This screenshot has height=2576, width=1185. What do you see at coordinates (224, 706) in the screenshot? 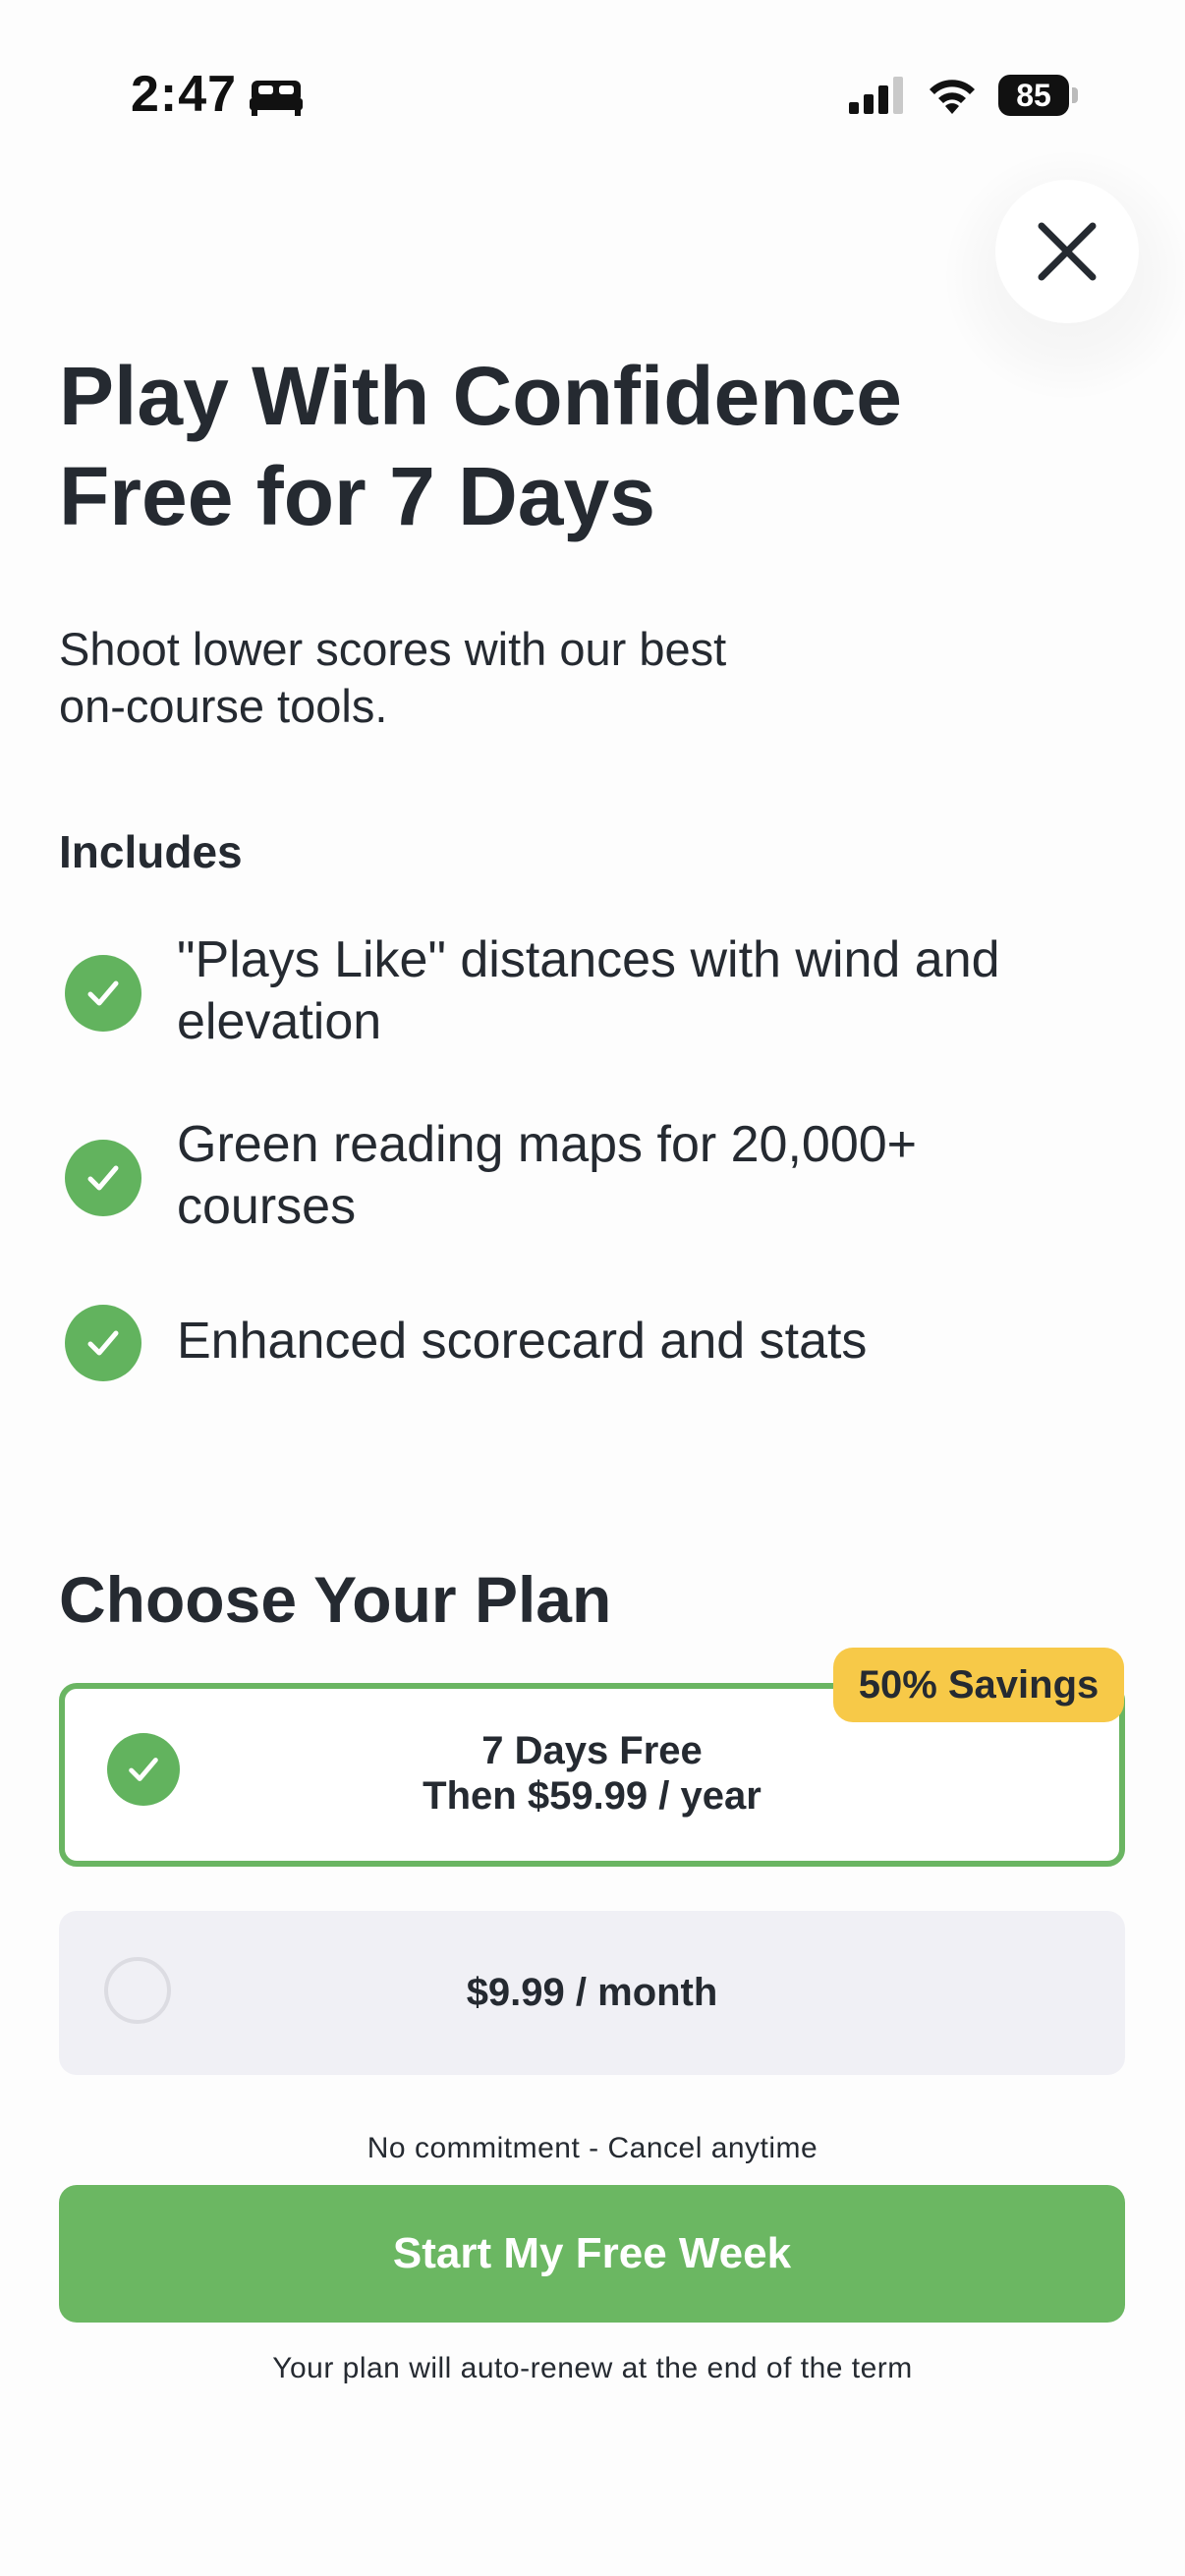
I see `page-subtitle-line: on-course tools.` at bounding box center [224, 706].